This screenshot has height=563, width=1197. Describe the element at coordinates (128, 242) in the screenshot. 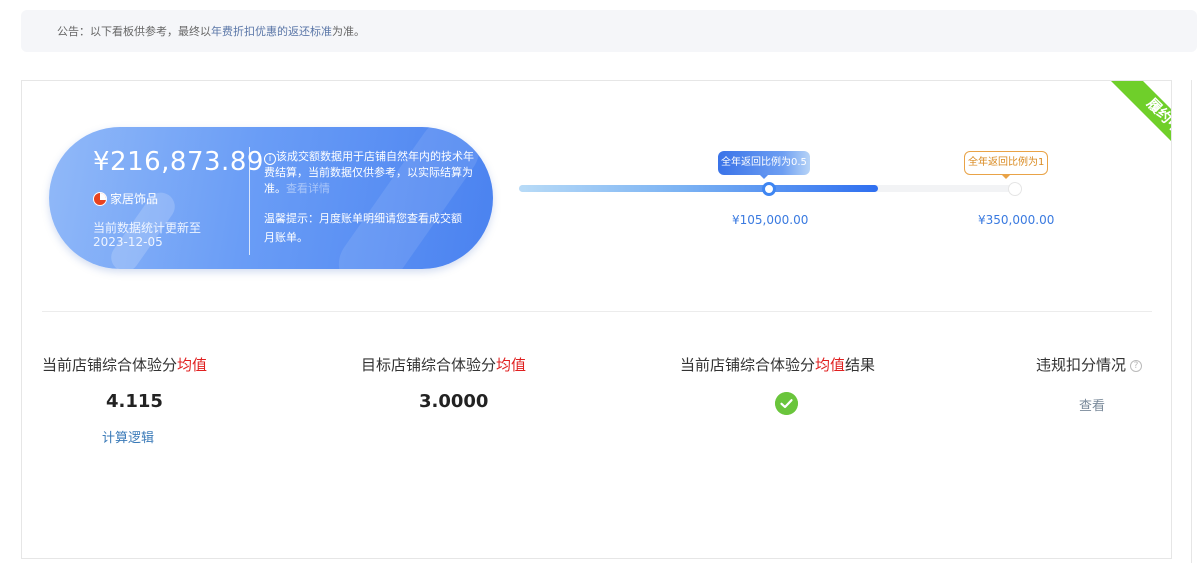

I see `update-date: 2023-12-05` at that location.